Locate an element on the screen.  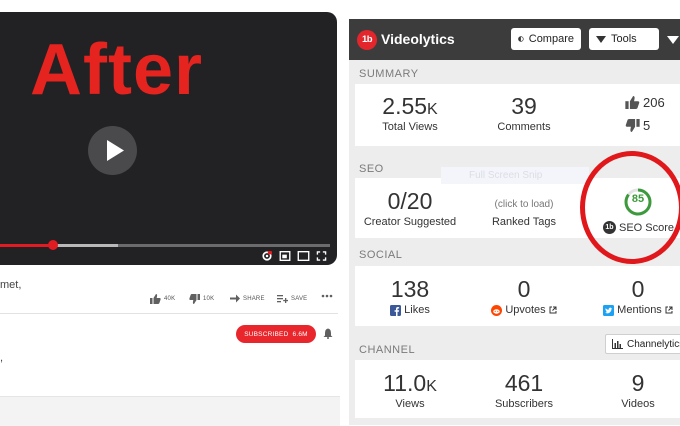
reddit-upvotes-stat: 0 Upvotes is located at coordinates (524, 297).